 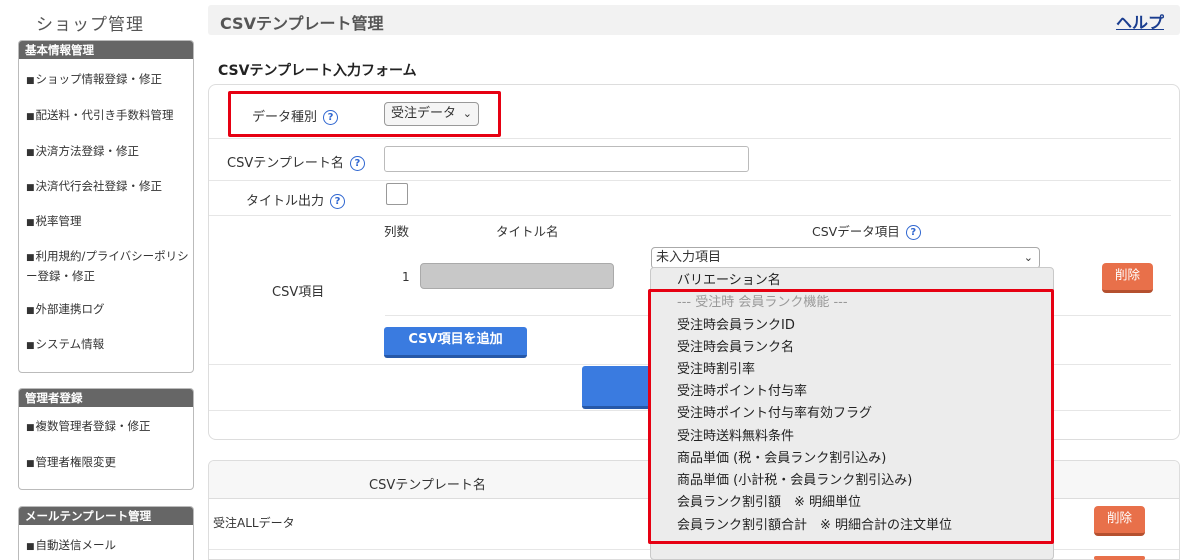 What do you see at coordinates (108, 427) in the screenshot?
I see `menu-item-multi-admin: 複数管理者登録・修正` at bounding box center [108, 427].